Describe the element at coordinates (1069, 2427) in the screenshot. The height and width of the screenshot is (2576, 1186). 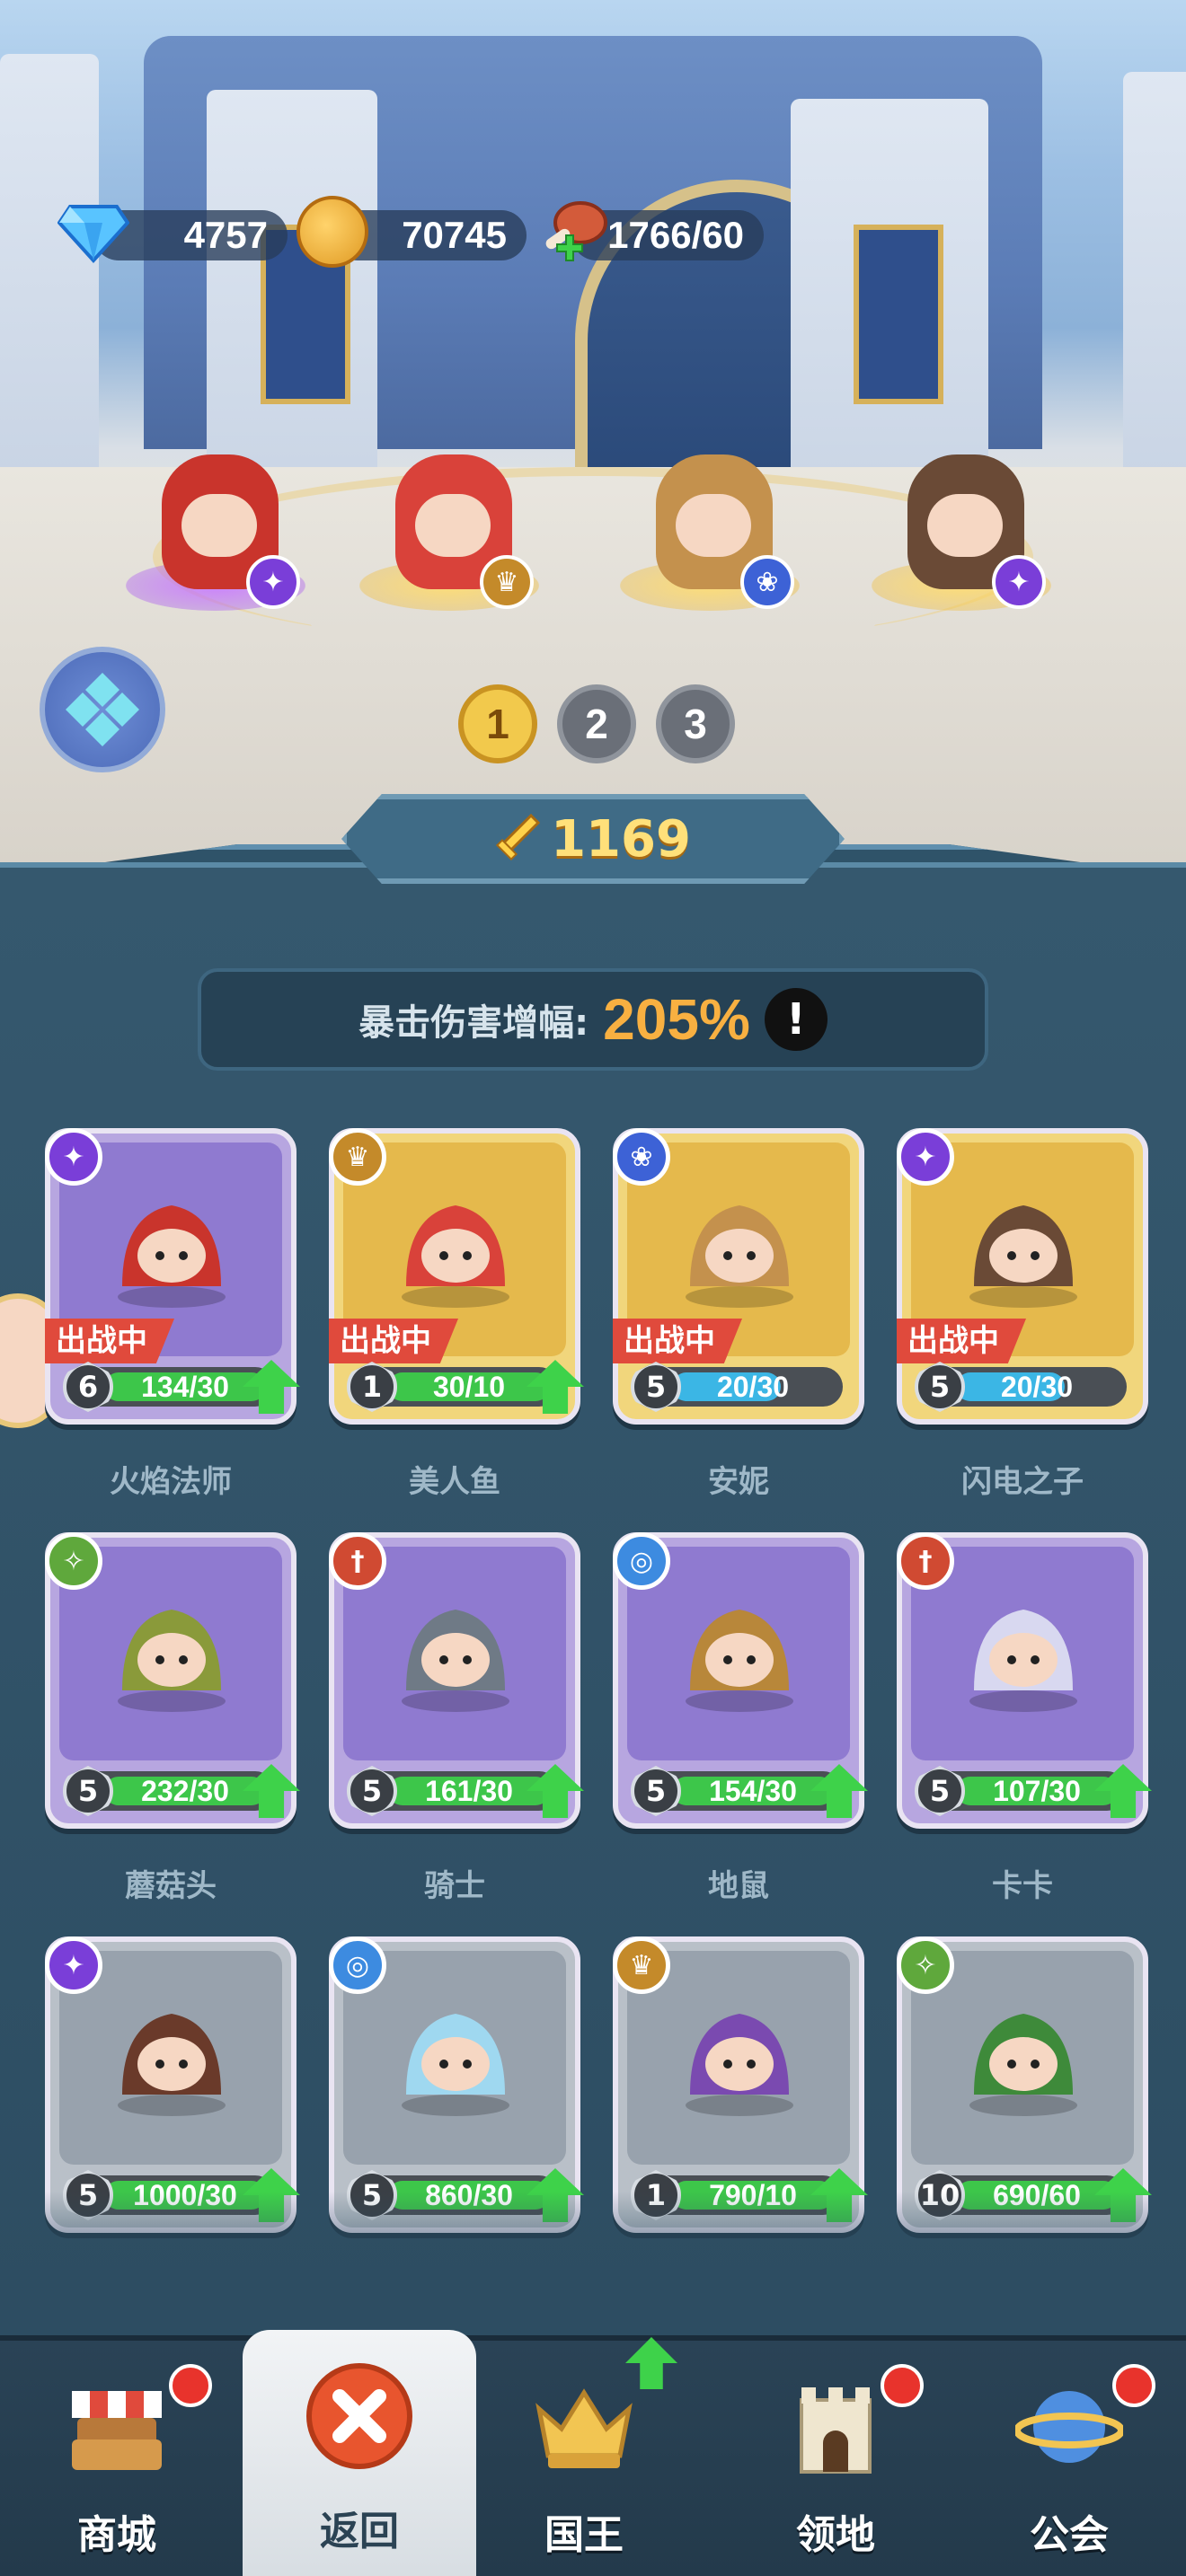
I see `planet-icon` at that location.